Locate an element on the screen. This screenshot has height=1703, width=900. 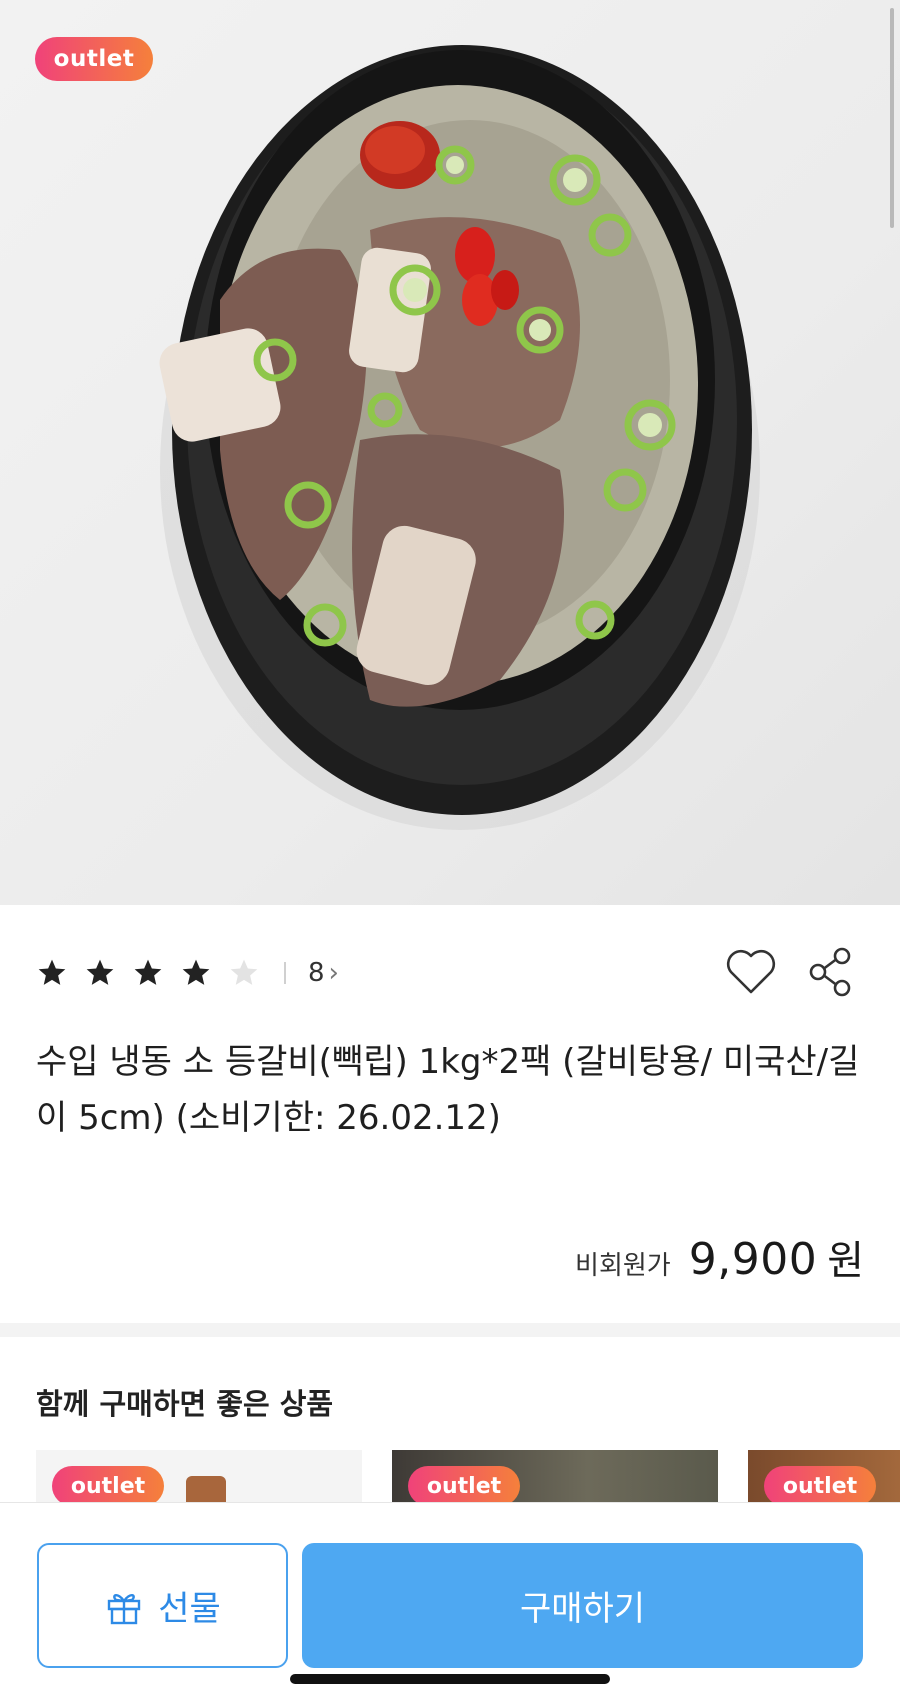
chevron-right-icon: › is located at coordinates (334, 973).